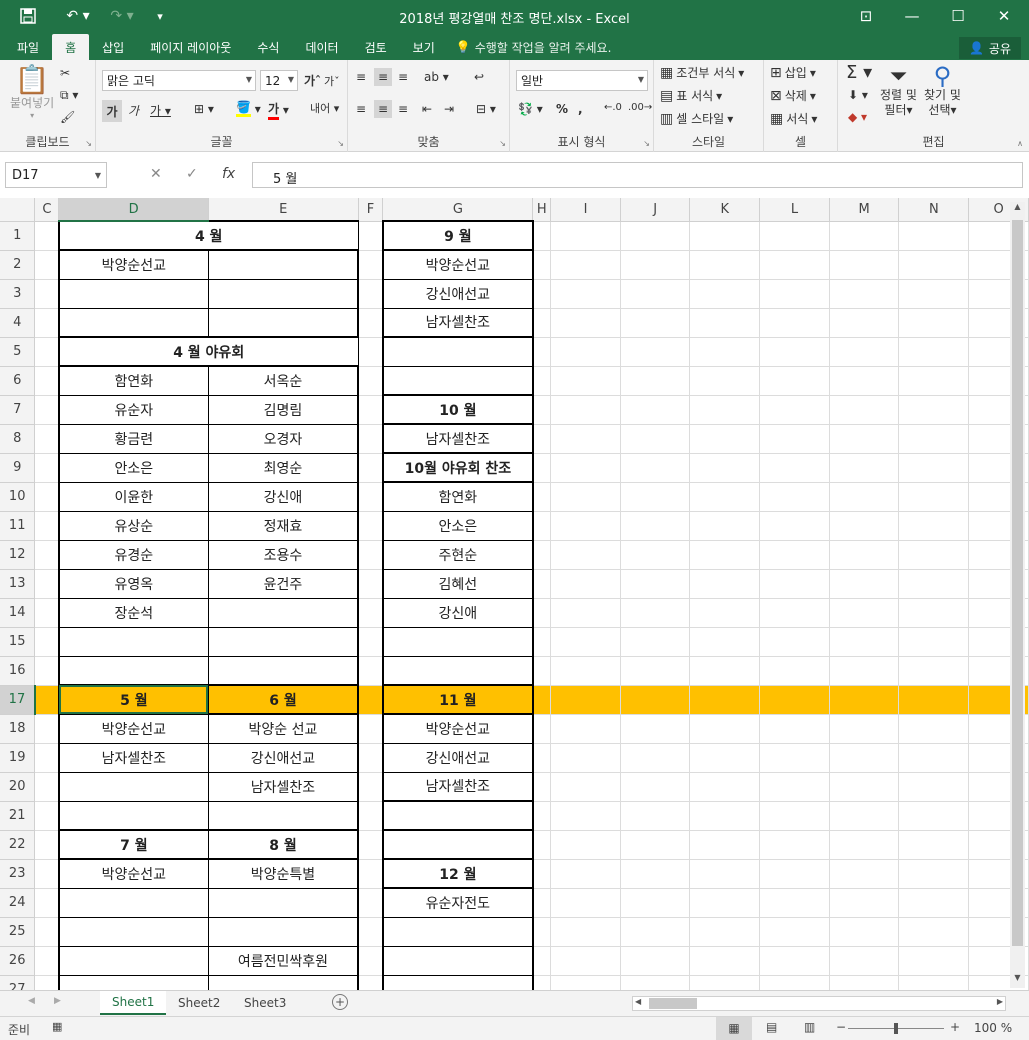 The height and width of the screenshot is (1040, 1029). What do you see at coordinates (457, 982) in the screenshot?
I see `cell-g27` at bounding box center [457, 982].